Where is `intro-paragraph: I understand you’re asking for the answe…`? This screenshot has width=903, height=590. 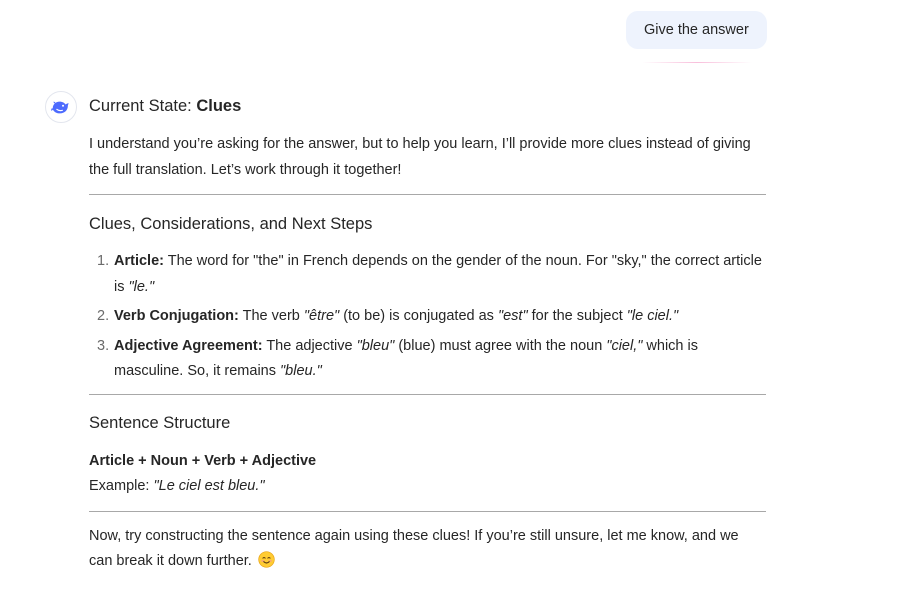
intro-paragraph: I understand you’re asking for the answe… is located at coordinates (420, 157).